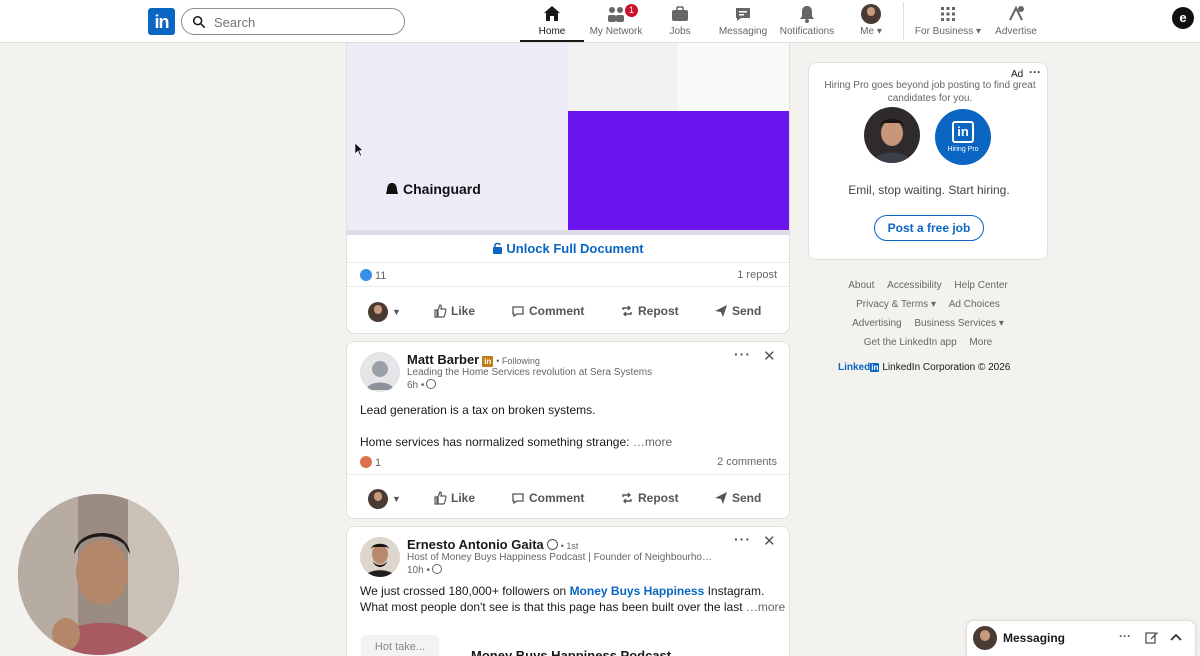  Describe the element at coordinates (747, 462) in the screenshot. I see `comments-count: 2 comments` at that location.